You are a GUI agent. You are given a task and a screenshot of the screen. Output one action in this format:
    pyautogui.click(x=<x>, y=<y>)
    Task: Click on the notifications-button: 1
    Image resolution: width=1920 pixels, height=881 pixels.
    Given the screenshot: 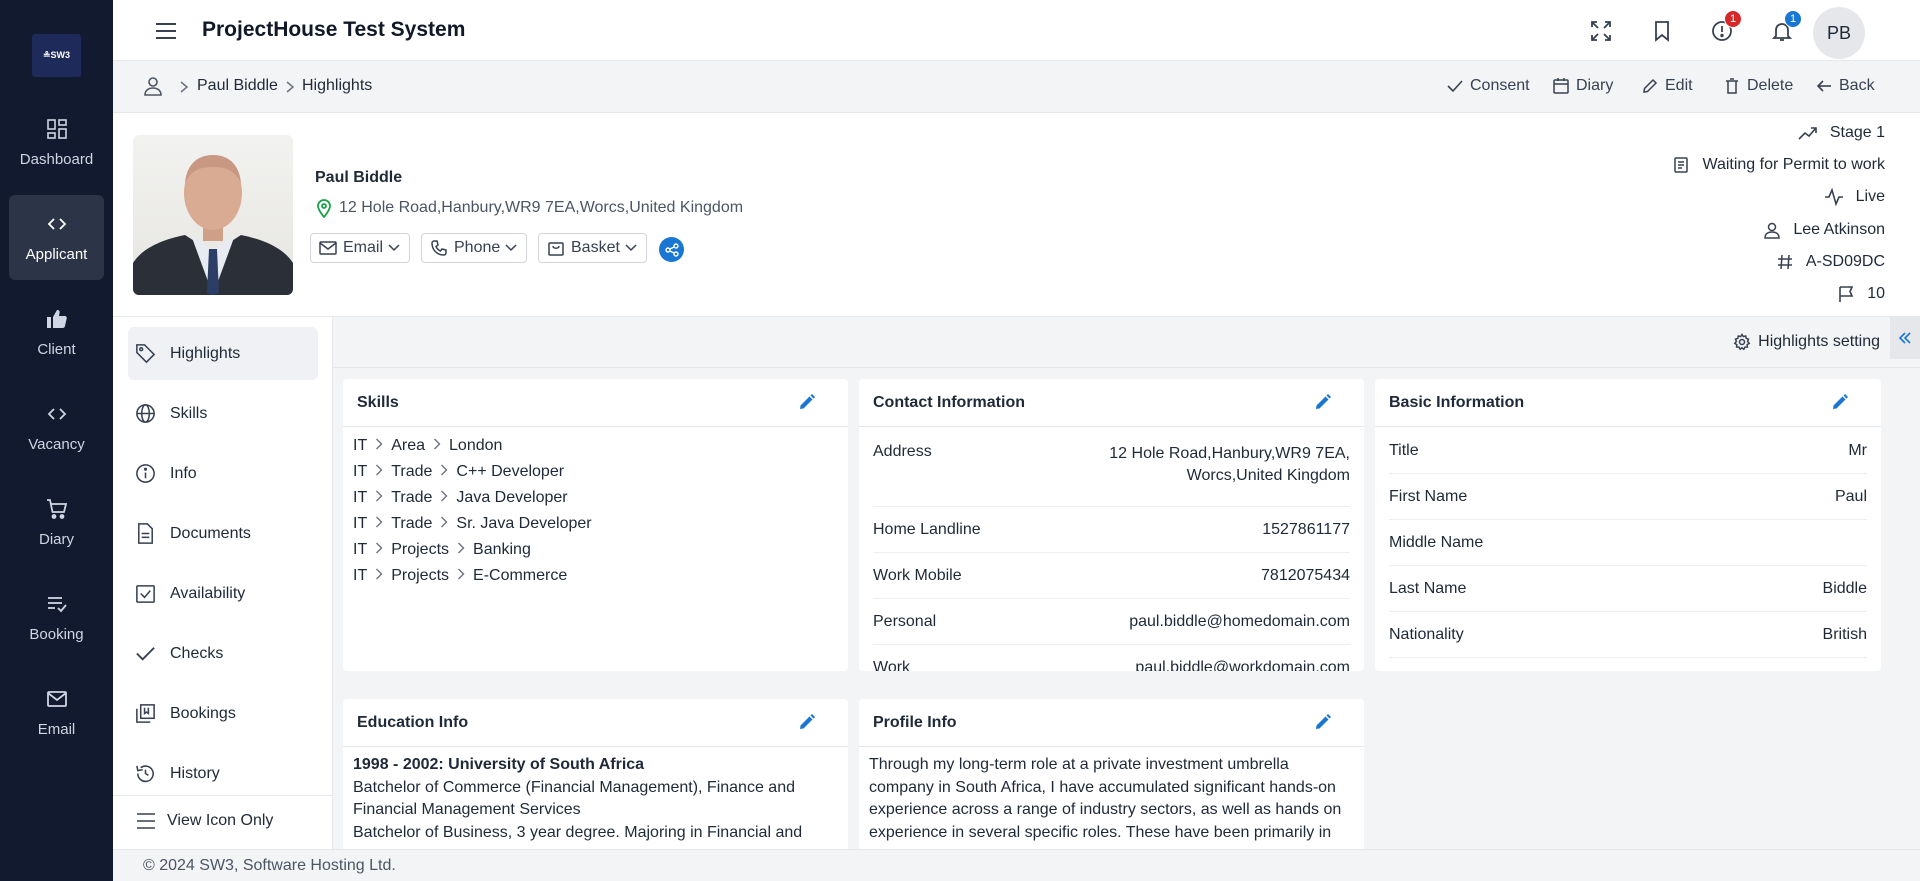 What is the action you would take?
    pyautogui.click(x=1786, y=29)
    